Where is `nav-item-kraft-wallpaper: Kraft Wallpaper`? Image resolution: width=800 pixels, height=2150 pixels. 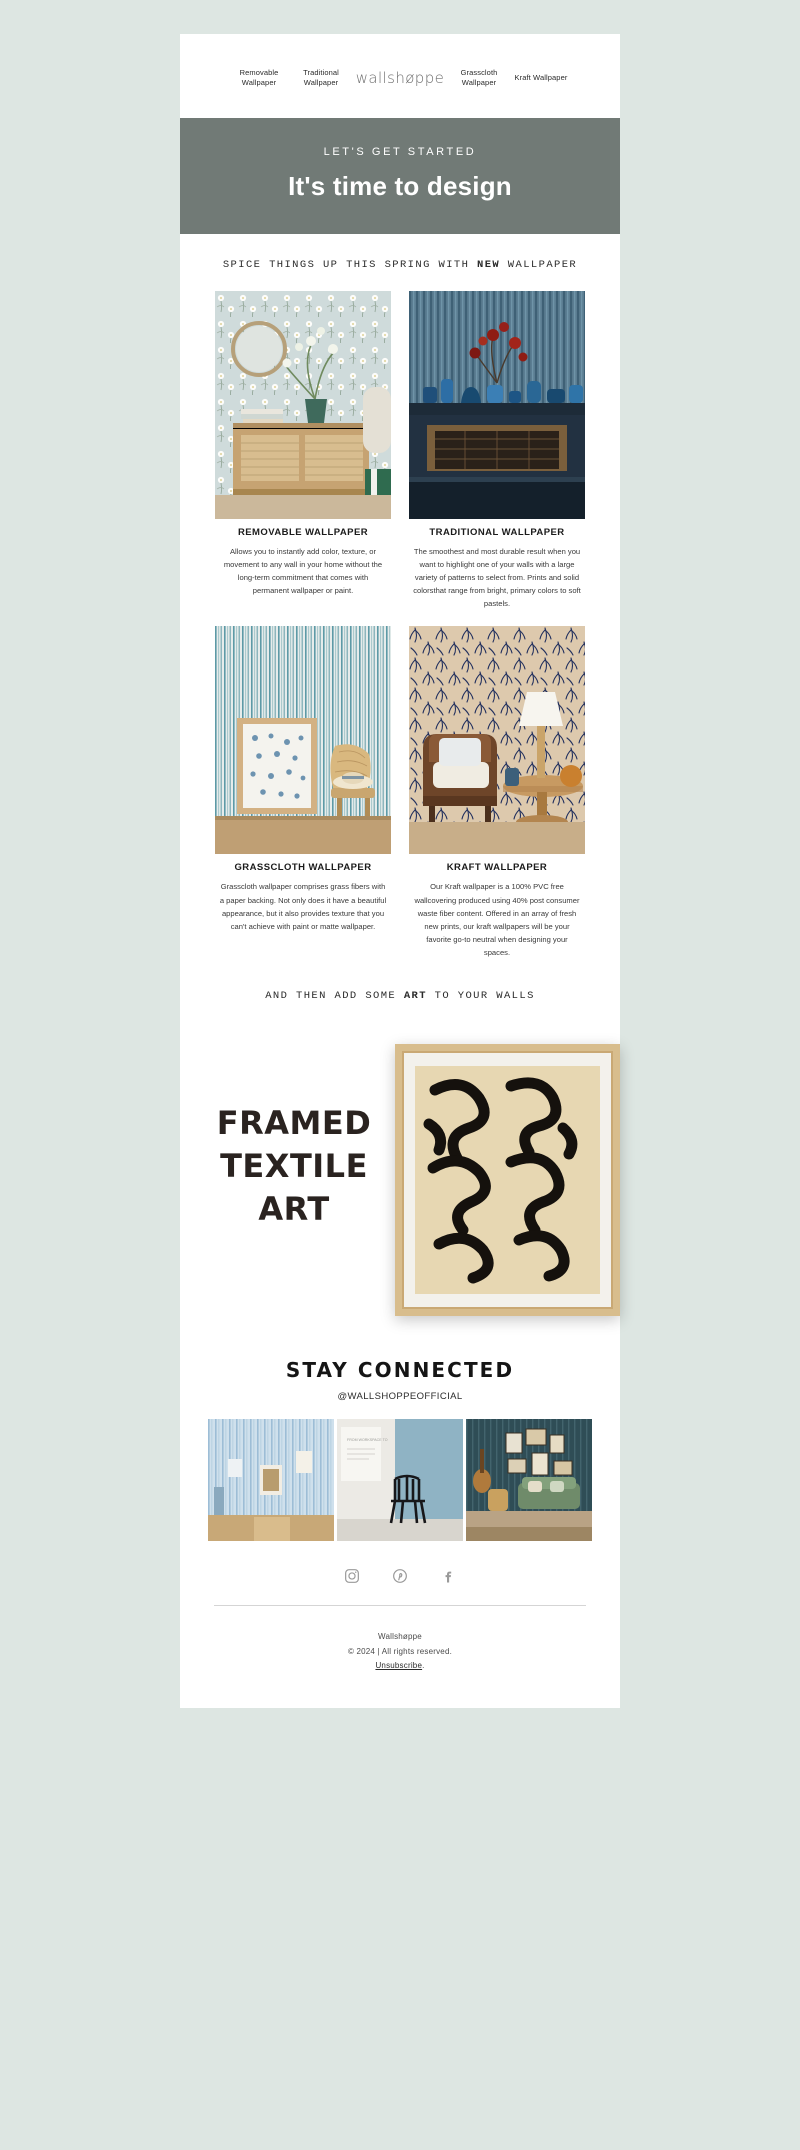 nav-item-kraft-wallpaper: Kraft Wallpaper is located at coordinates (541, 78).